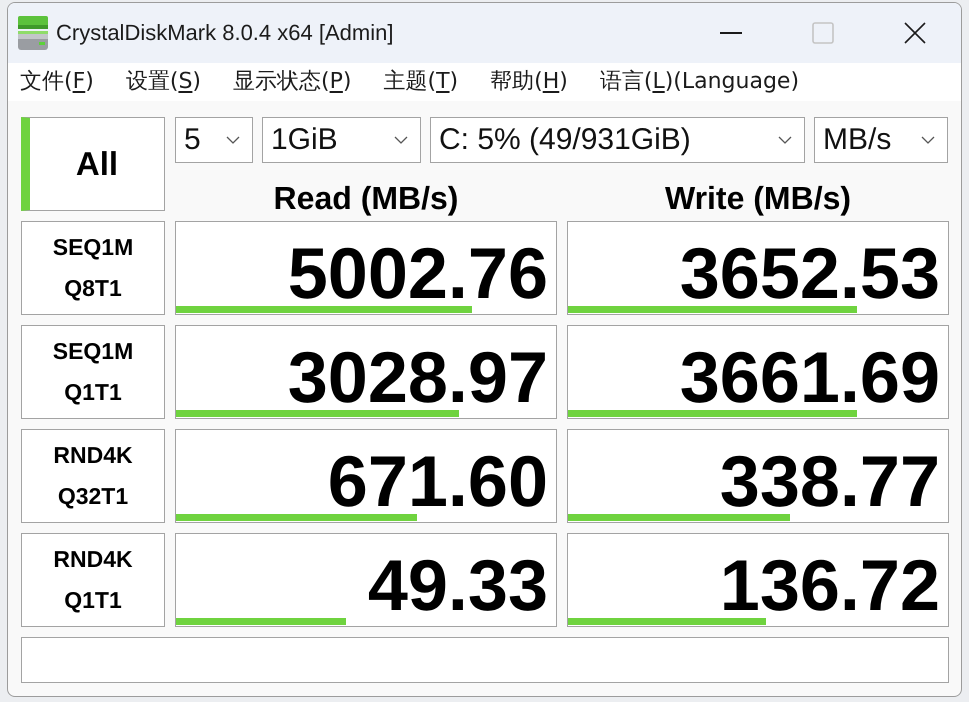 This screenshot has height=702, width=969. I want to click on menu-item: 设置(S), so click(163, 82).